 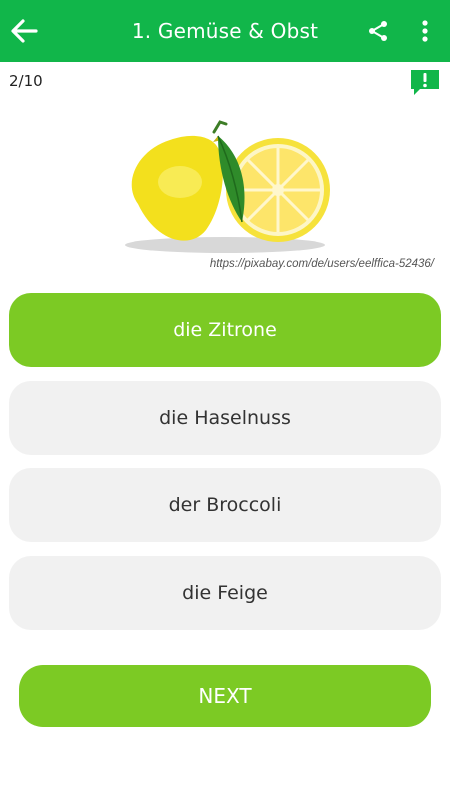 I want to click on lemon-image, so click(x=227, y=186).